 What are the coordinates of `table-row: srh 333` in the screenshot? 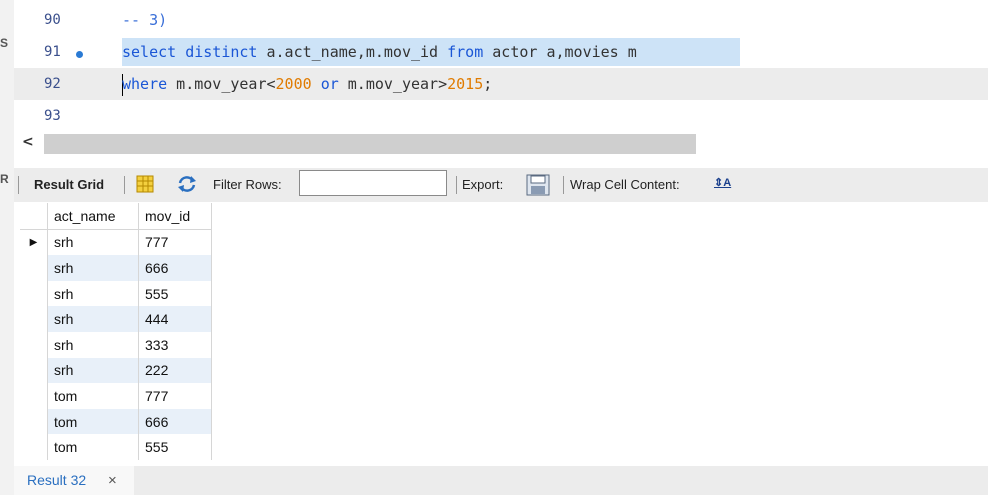 It's located at (116, 344).